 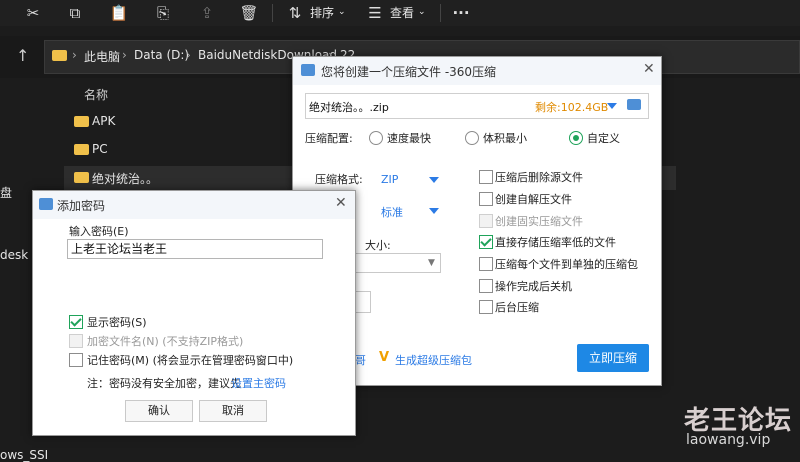 I want to click on format-value: ZIP, so click(x=389, y=179).